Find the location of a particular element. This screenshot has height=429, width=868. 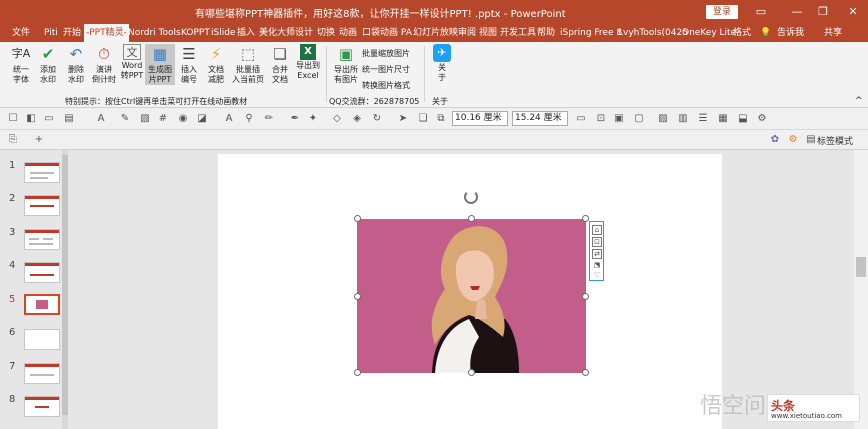

export-images-button: ▣ 导出所 有图片 is located at coordinates (346, 64).